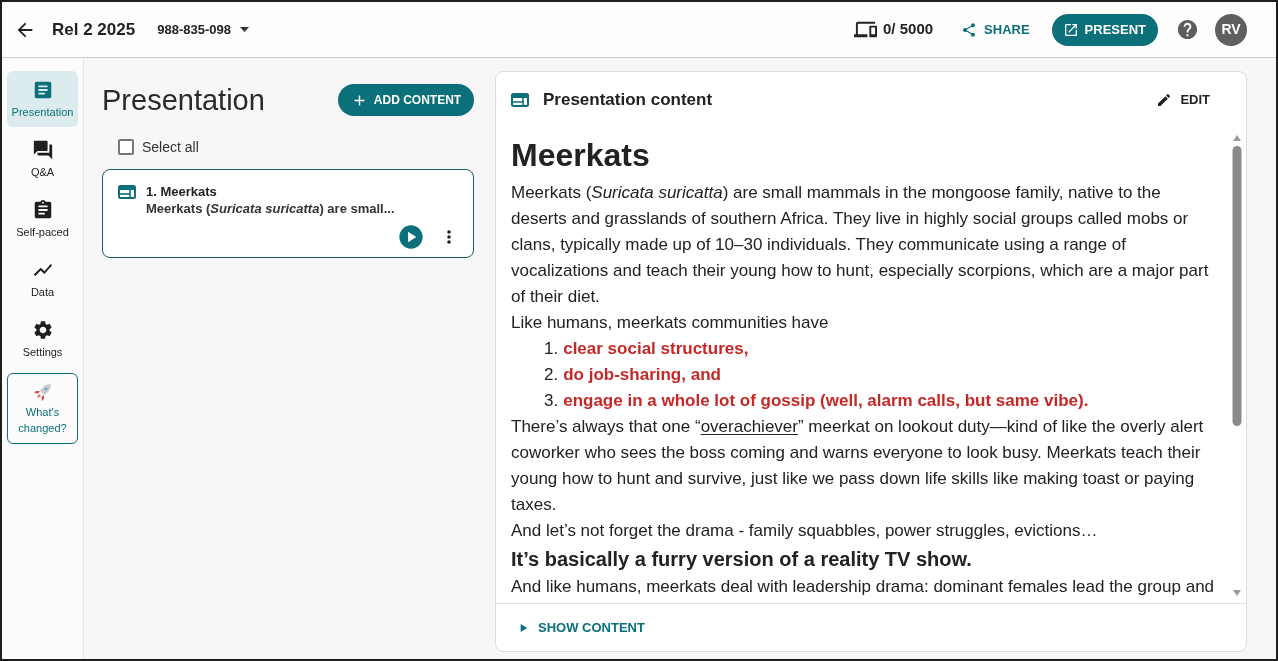 This screenshot has height=661, width=1278. Describe the element at coordinates (826, 401) in the screenshot. I see `list-item-text: engage in a whole lot of gossip (well, alarm calls, but same vibe).` at that location.